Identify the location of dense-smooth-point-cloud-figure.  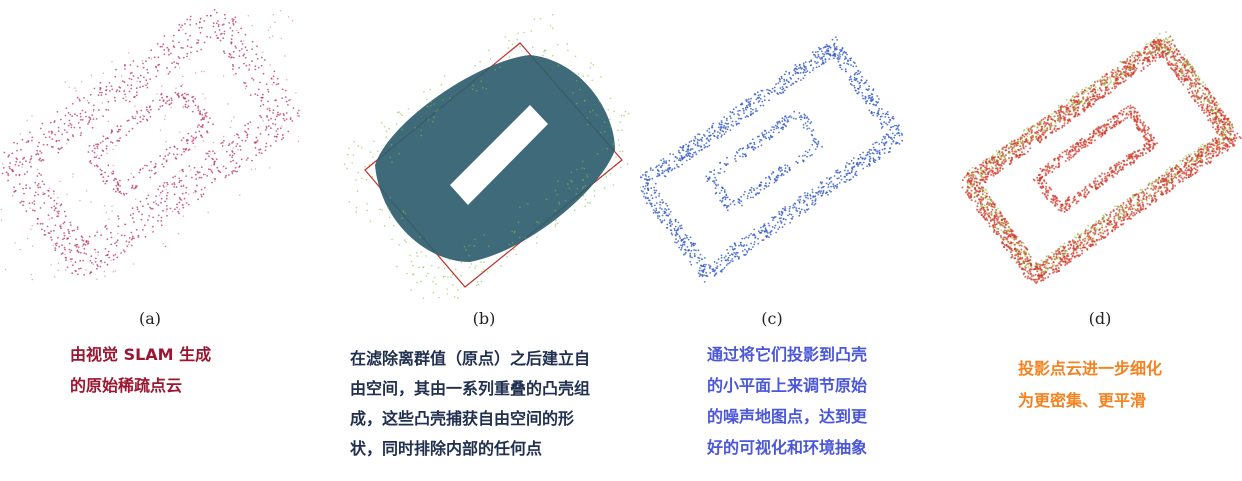
(1101, 158).